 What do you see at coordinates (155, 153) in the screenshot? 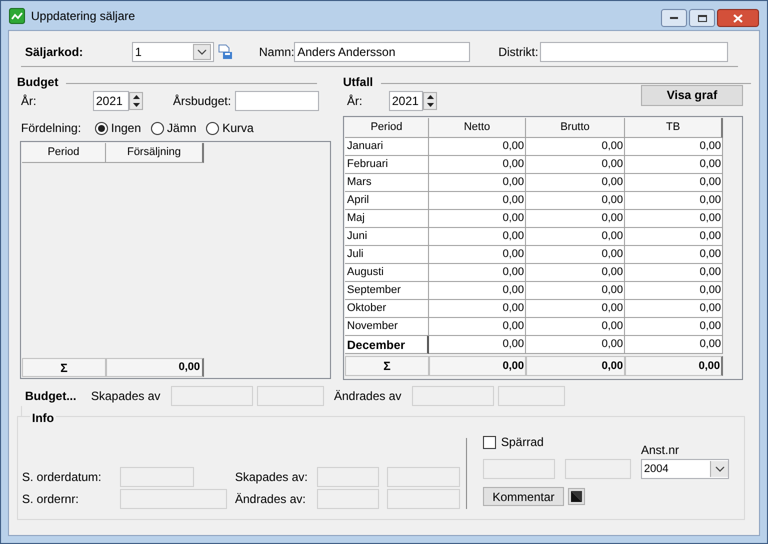
I see `column-header: Försäljning` at bounding box center [155, 153].